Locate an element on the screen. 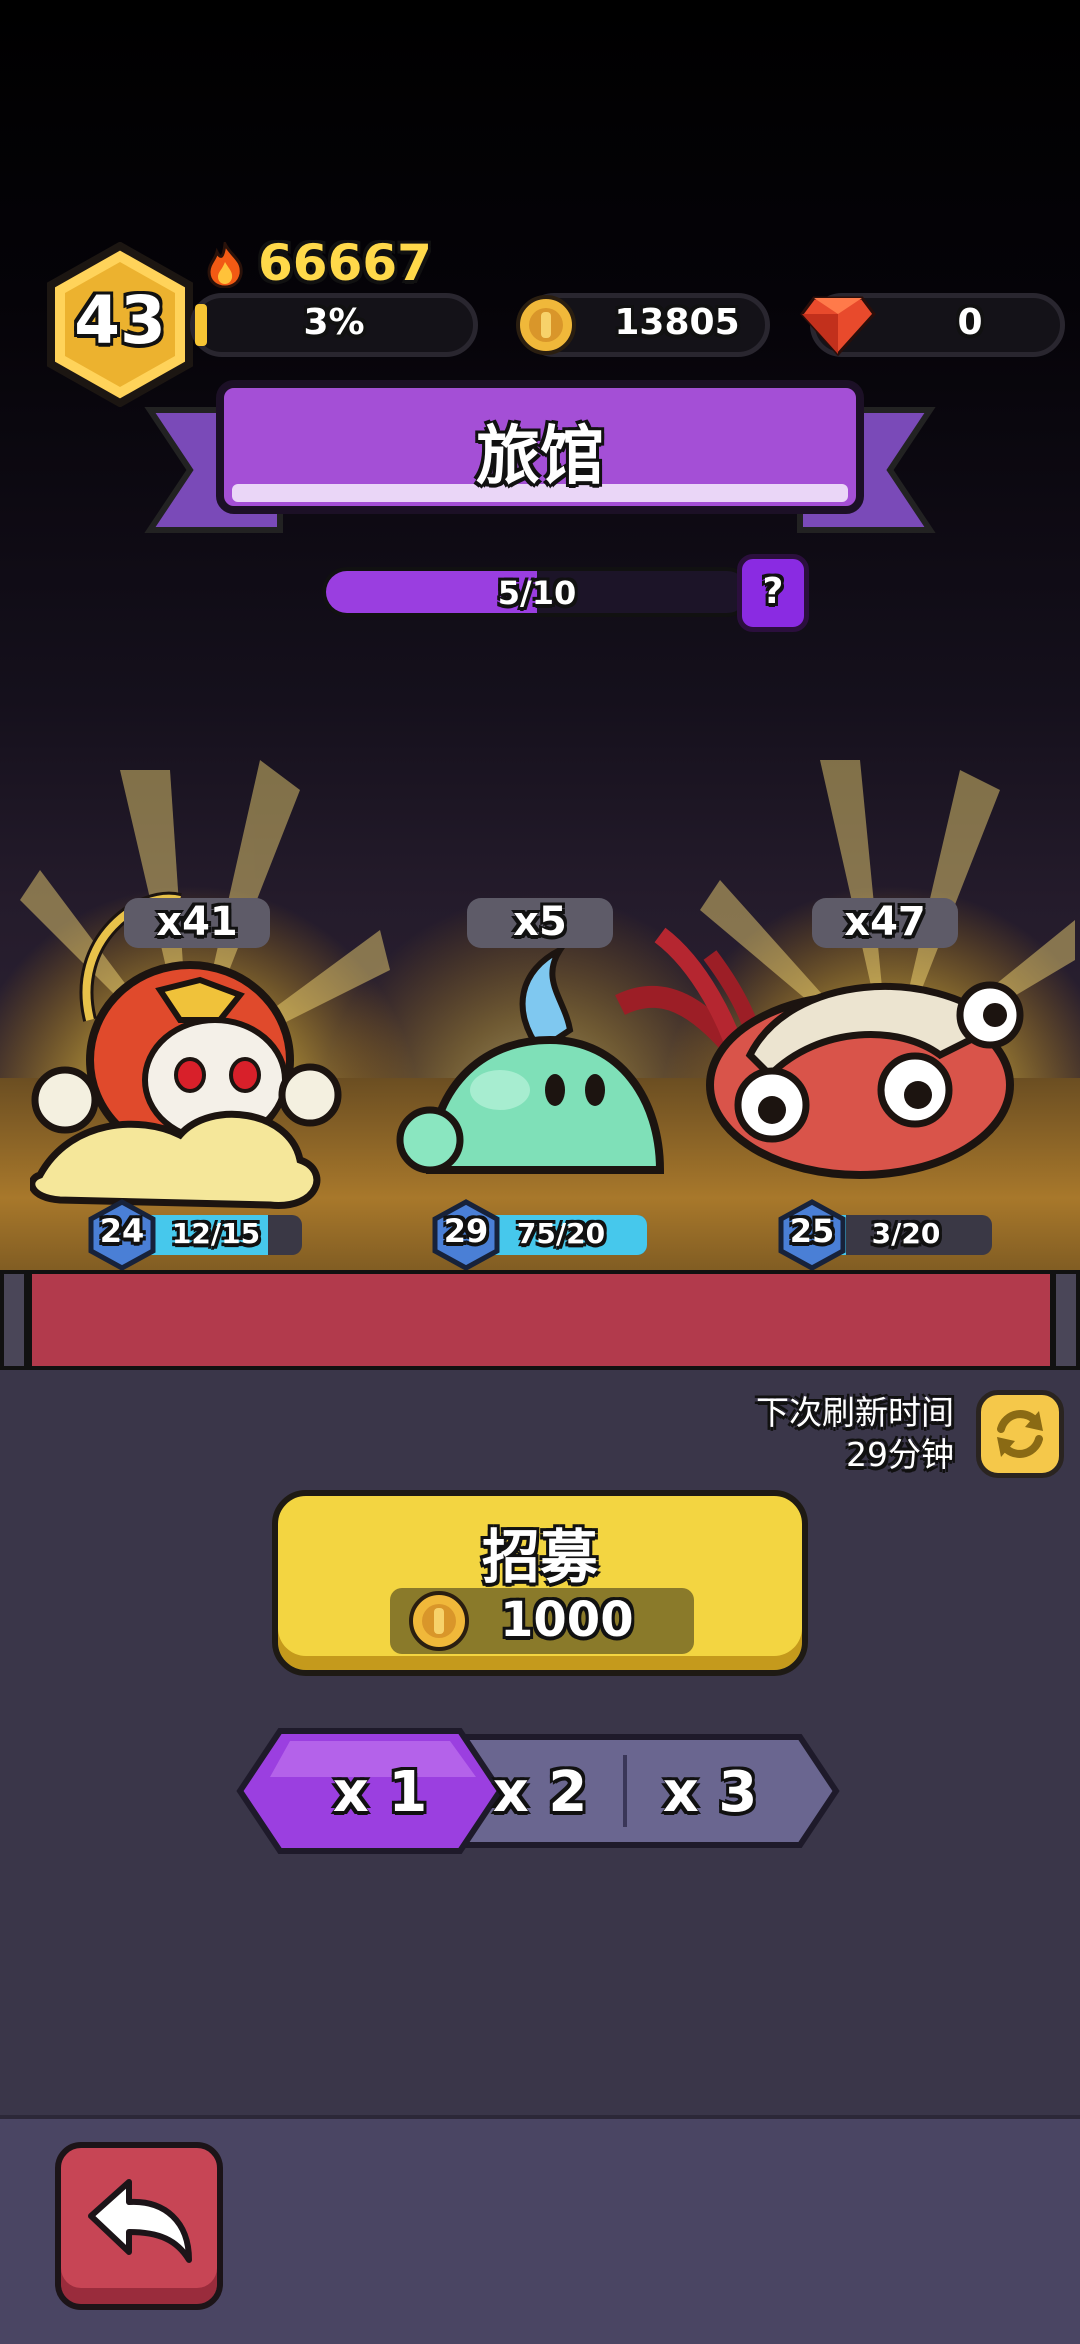 This screenshot has height=2344, width=1080. creature-level: 25 is located at coordinates (812, 1231).